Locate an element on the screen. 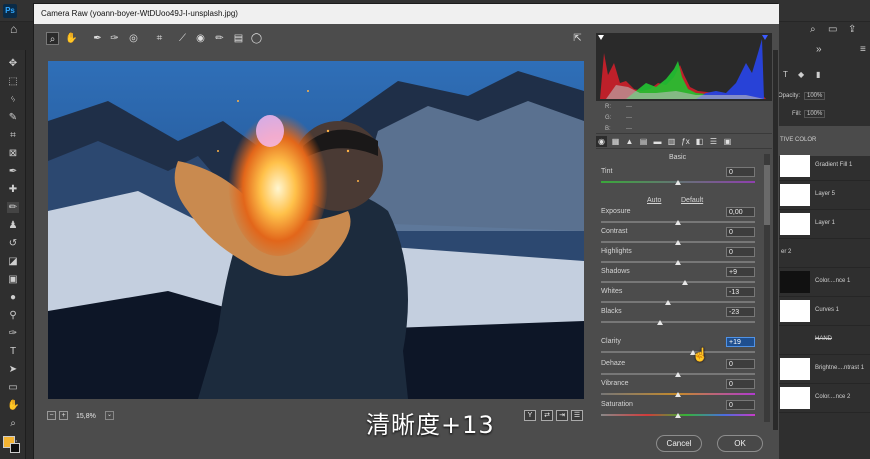 The width and height of the screenshot is (870, 459). shadow-clip-indicator is located at coordinates (601, 37).